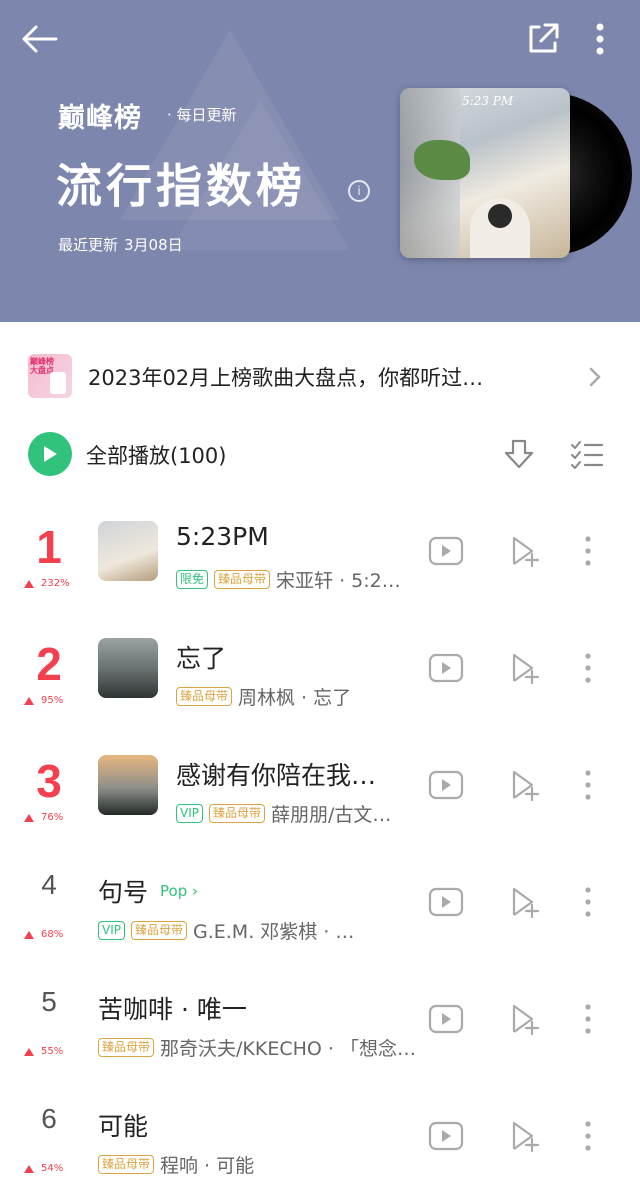  What do you see at coordinates (488, 101) in the screenshot?
I see `cover-text: 5:23 PM` at bounding box center [488, 101].